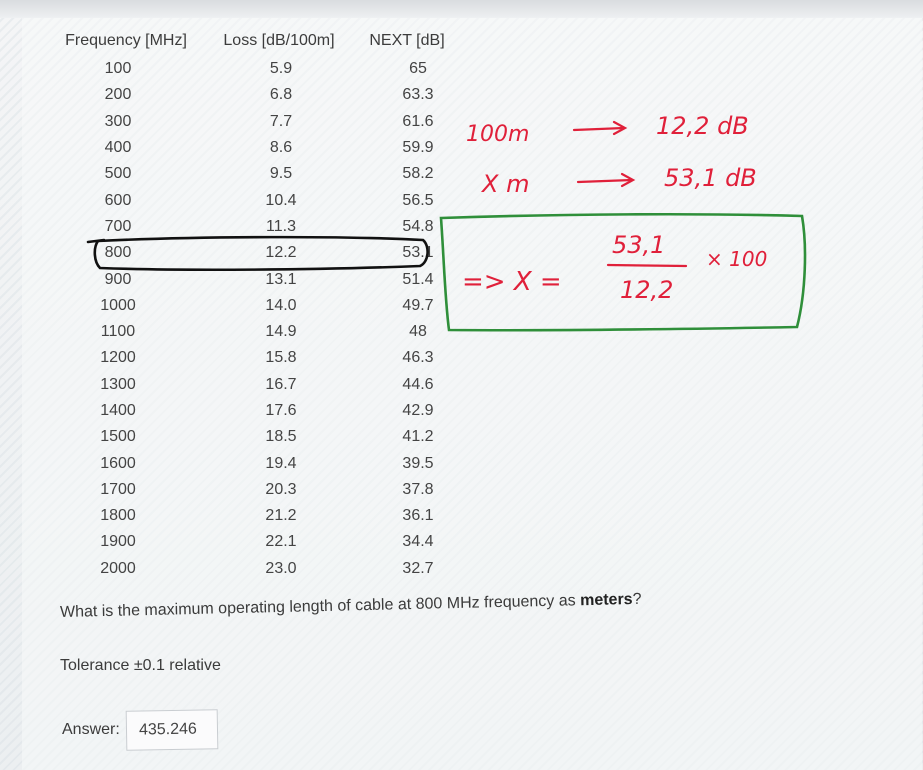 The image size is (923, 770). I want to click on cell-loss: 9.5, so click(281, 174).